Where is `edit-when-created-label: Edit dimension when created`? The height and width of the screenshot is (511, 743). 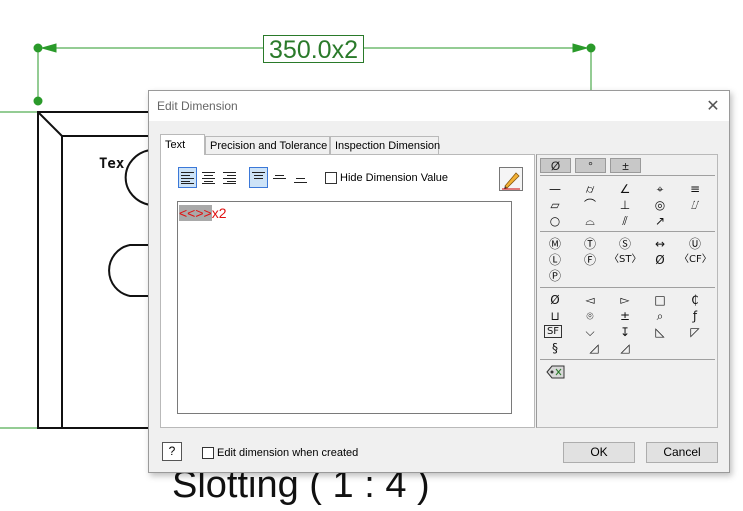
edit-when-created-label: Edit dimension when created is located at coordinates (288, 453).